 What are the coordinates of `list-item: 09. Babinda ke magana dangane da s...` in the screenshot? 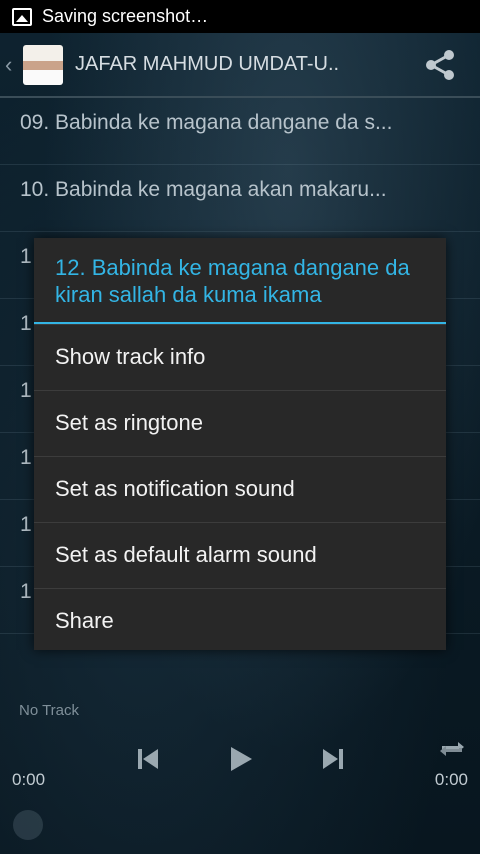 It's located at (240, 131).